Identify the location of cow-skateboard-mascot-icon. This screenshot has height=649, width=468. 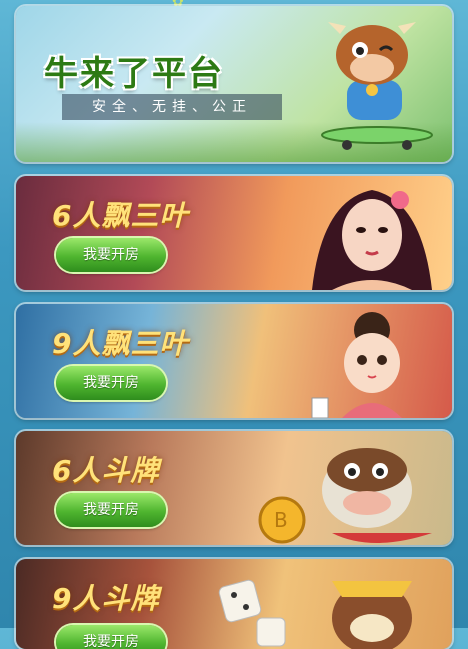
(377, 86).